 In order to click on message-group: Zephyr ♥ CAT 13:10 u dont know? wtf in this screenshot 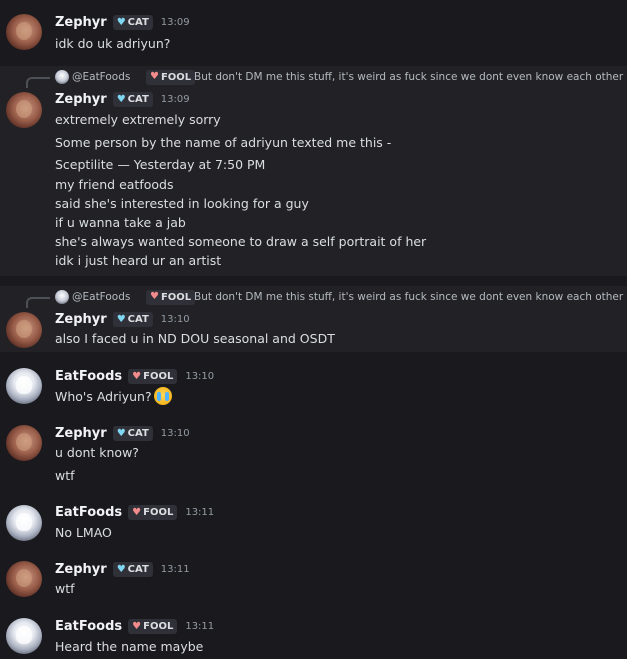, I will do `click(313, 454)`.